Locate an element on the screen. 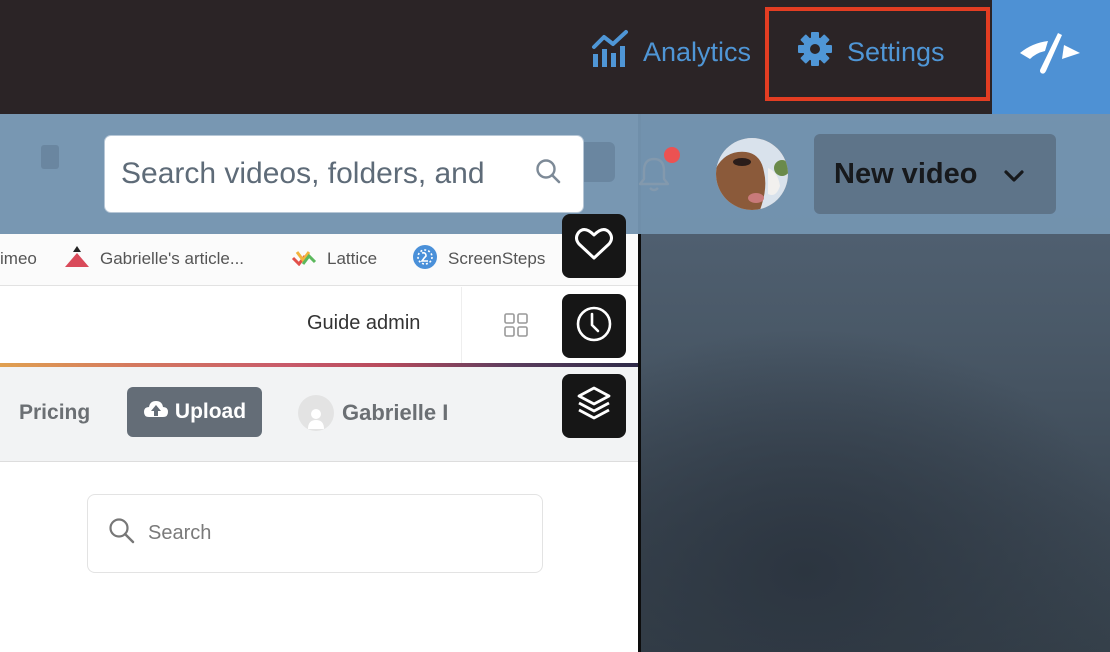 This screenshot has height=652, width=1110. new-video-button: New video is located at coordinates (935, 174).